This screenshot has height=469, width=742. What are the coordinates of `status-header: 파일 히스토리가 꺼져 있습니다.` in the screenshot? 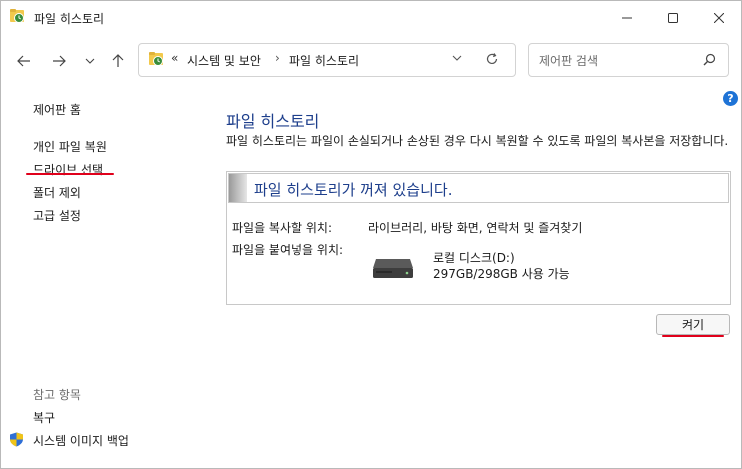 It's located at (478, 188).